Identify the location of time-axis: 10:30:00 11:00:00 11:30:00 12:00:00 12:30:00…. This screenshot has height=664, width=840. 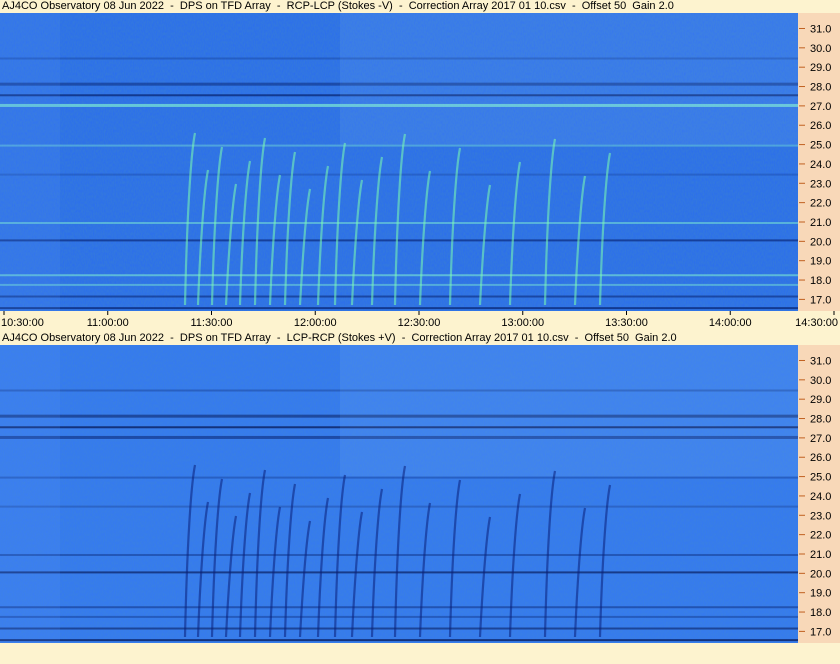
(420, 321).